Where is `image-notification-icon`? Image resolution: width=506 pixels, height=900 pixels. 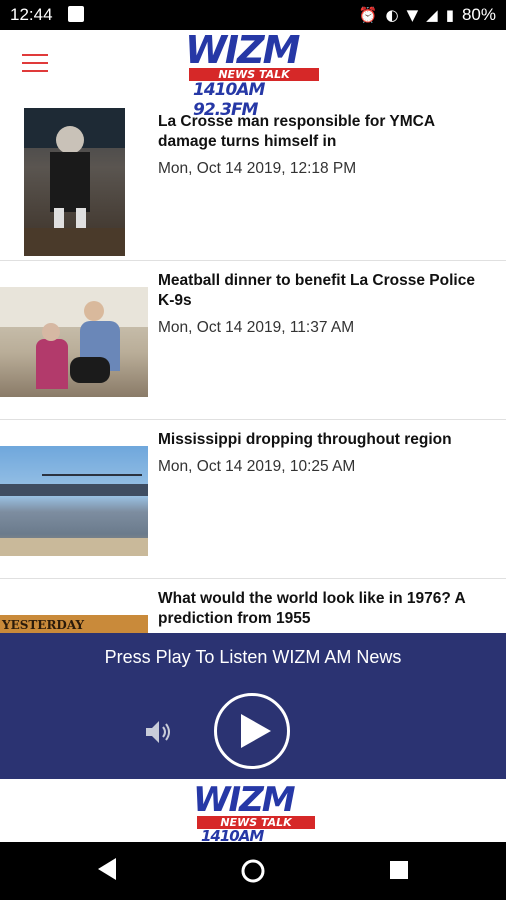 image-notification-icon is located at coordinates (76, 14).